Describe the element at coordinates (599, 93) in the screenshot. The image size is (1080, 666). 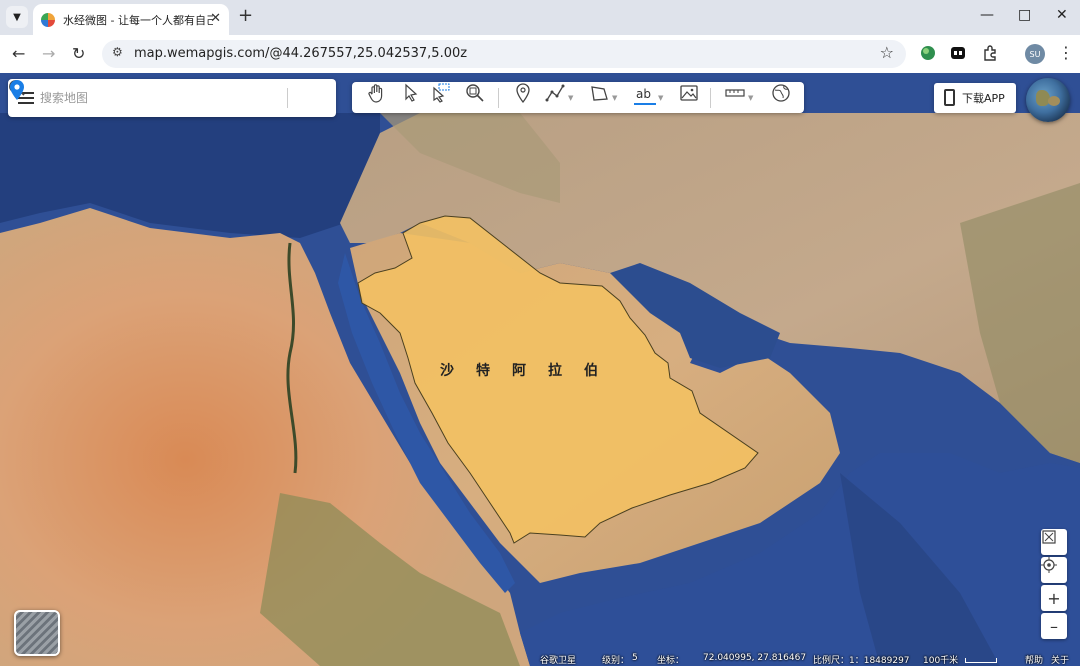
I see `polygon-icon` at that location.